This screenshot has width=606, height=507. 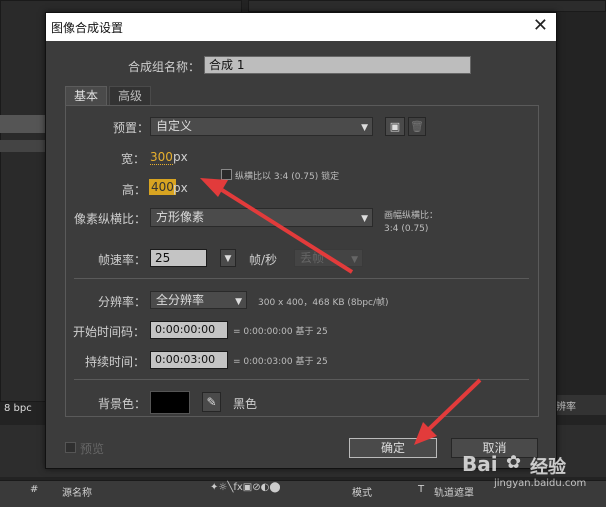 I want to click on watermark-brand2: 经验, so click(x=548, y=467).